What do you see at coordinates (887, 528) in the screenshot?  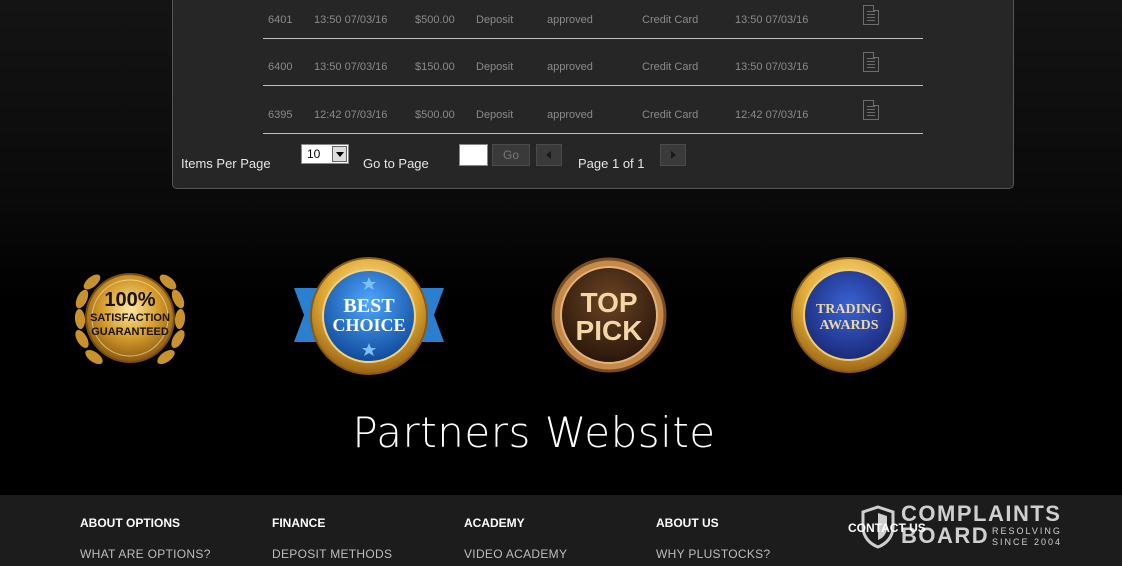 I see `footer-heading-contact-us: CONTACT US` at bounding box center [887, 528].